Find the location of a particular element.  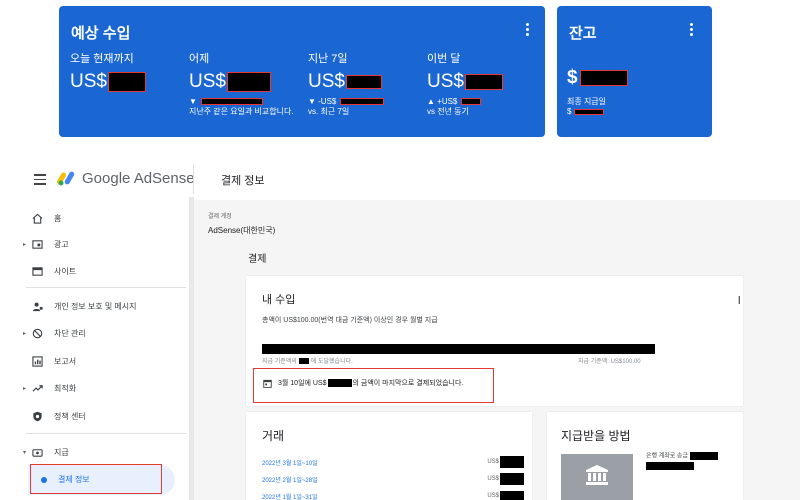

sidebar-item-label: 사이트 is located at coordinates (65, 271).